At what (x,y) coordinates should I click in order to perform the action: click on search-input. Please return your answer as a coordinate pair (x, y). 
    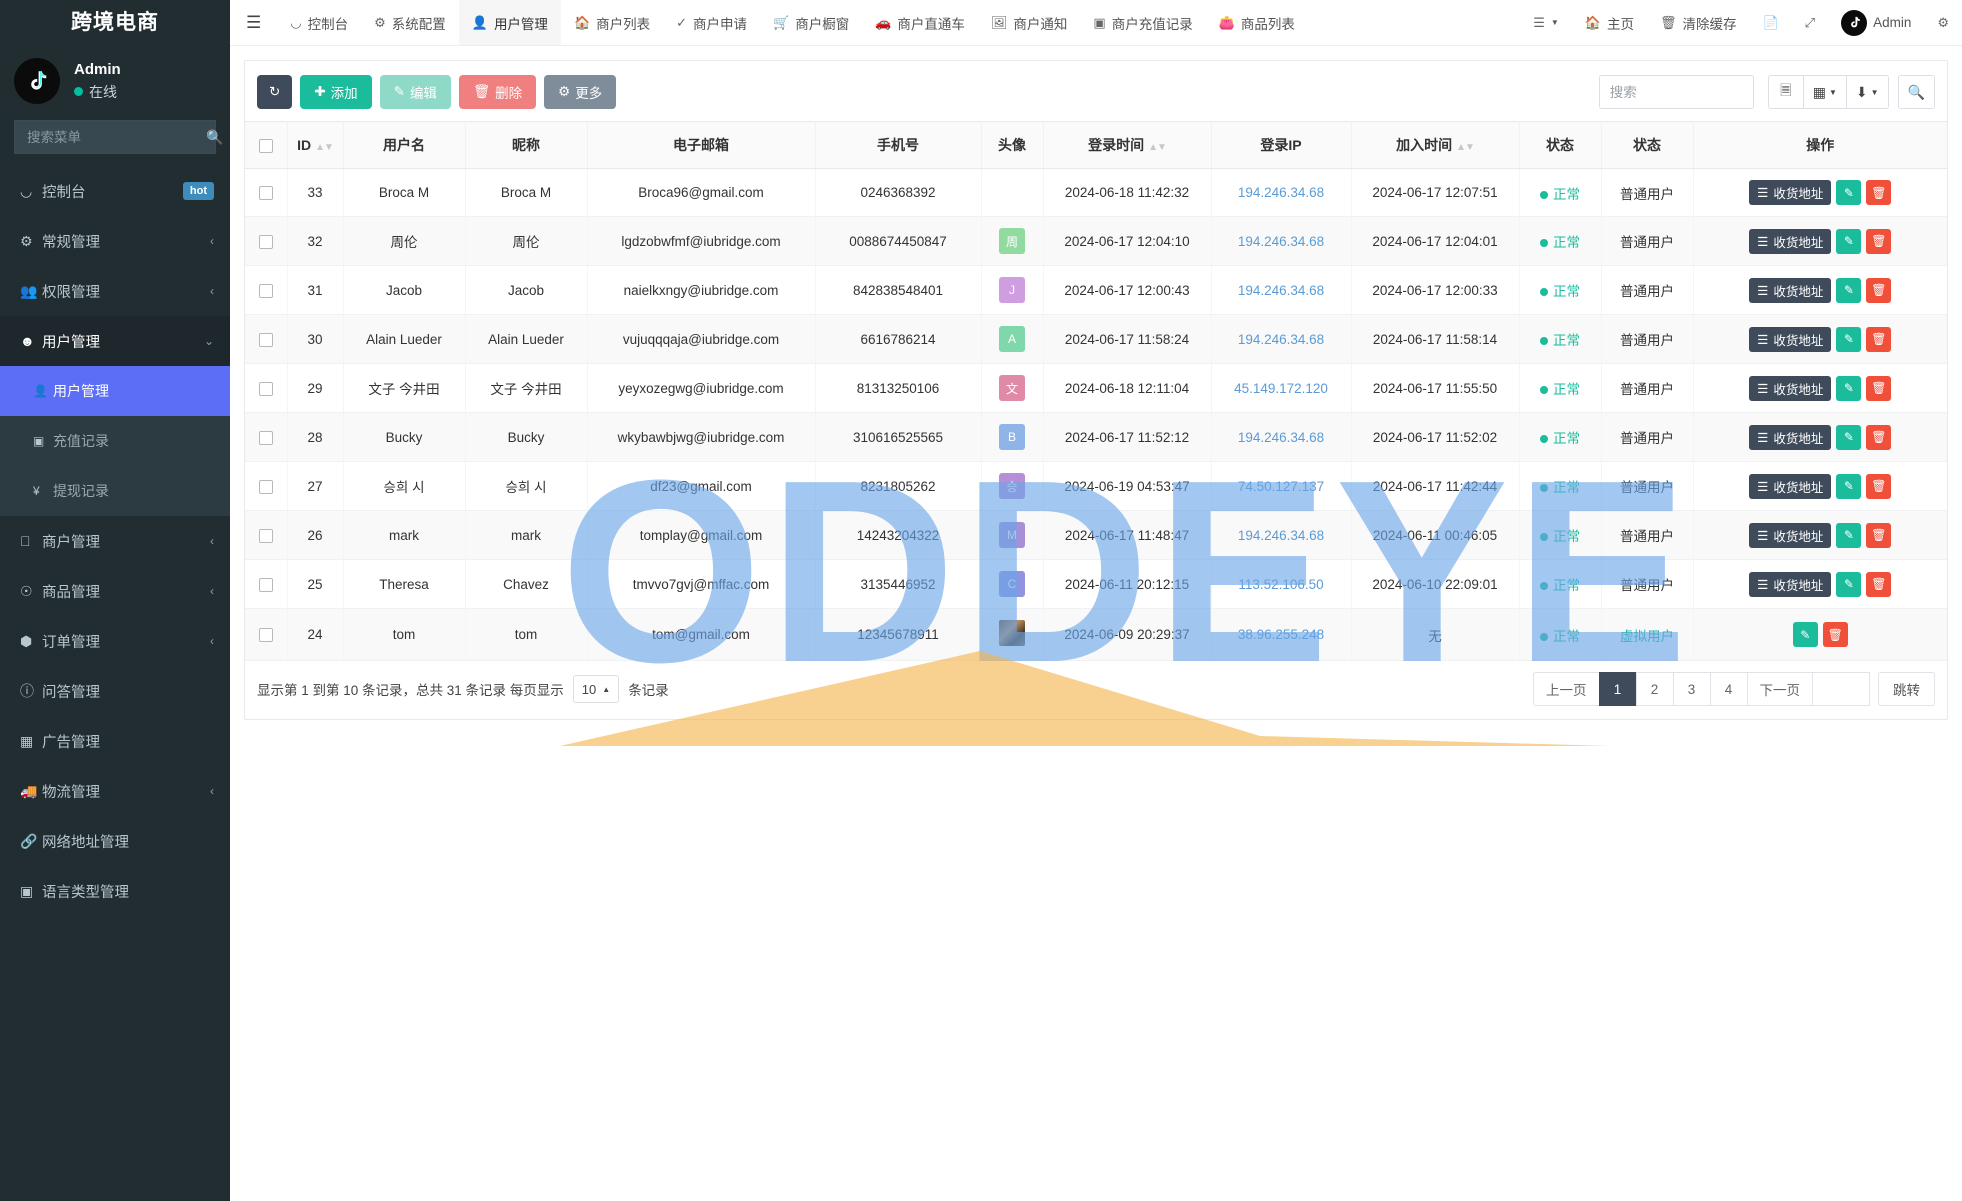
    Looking at the image, I should click on (1676, 92).